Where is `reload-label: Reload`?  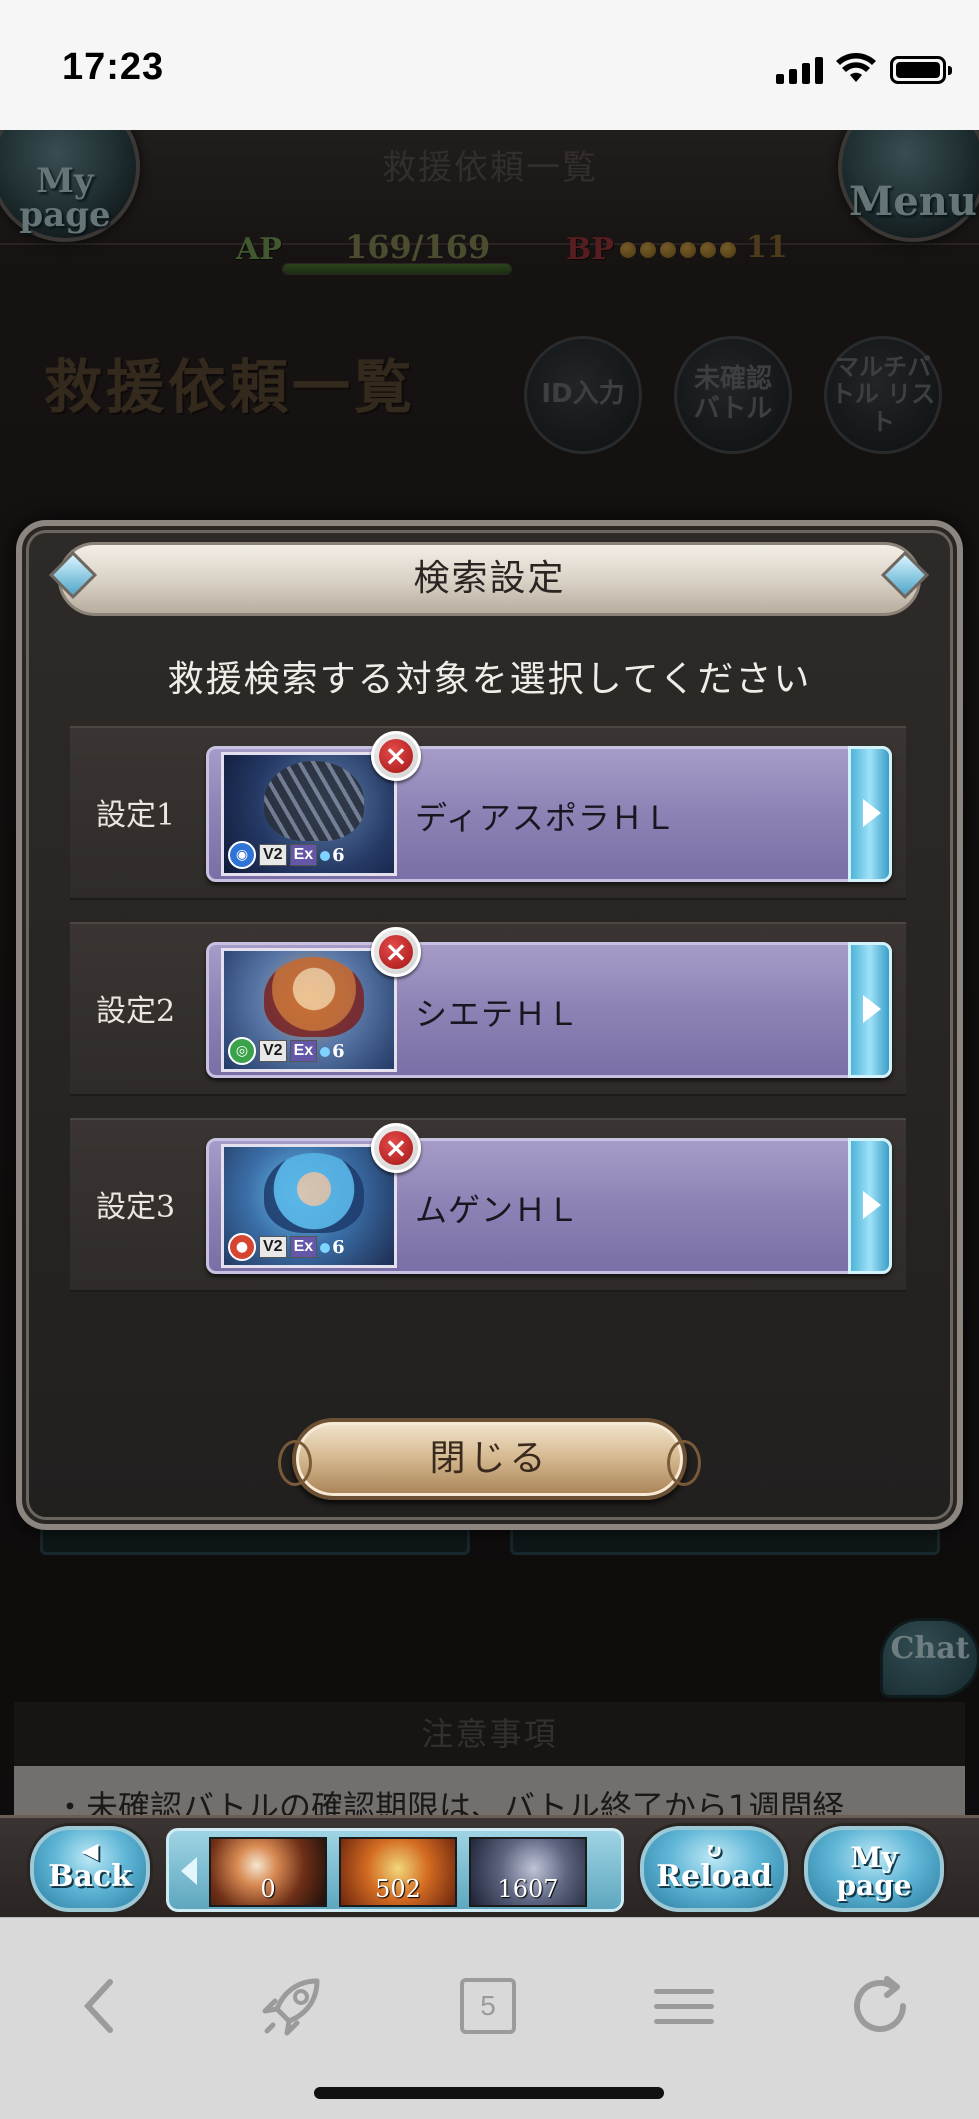 reload-label: Reload is located at coordinates (714, 1876).